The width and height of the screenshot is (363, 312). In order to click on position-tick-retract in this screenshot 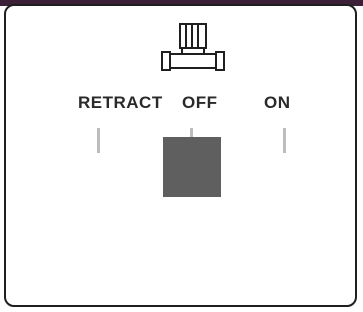, I will do `click(98, 140)`.